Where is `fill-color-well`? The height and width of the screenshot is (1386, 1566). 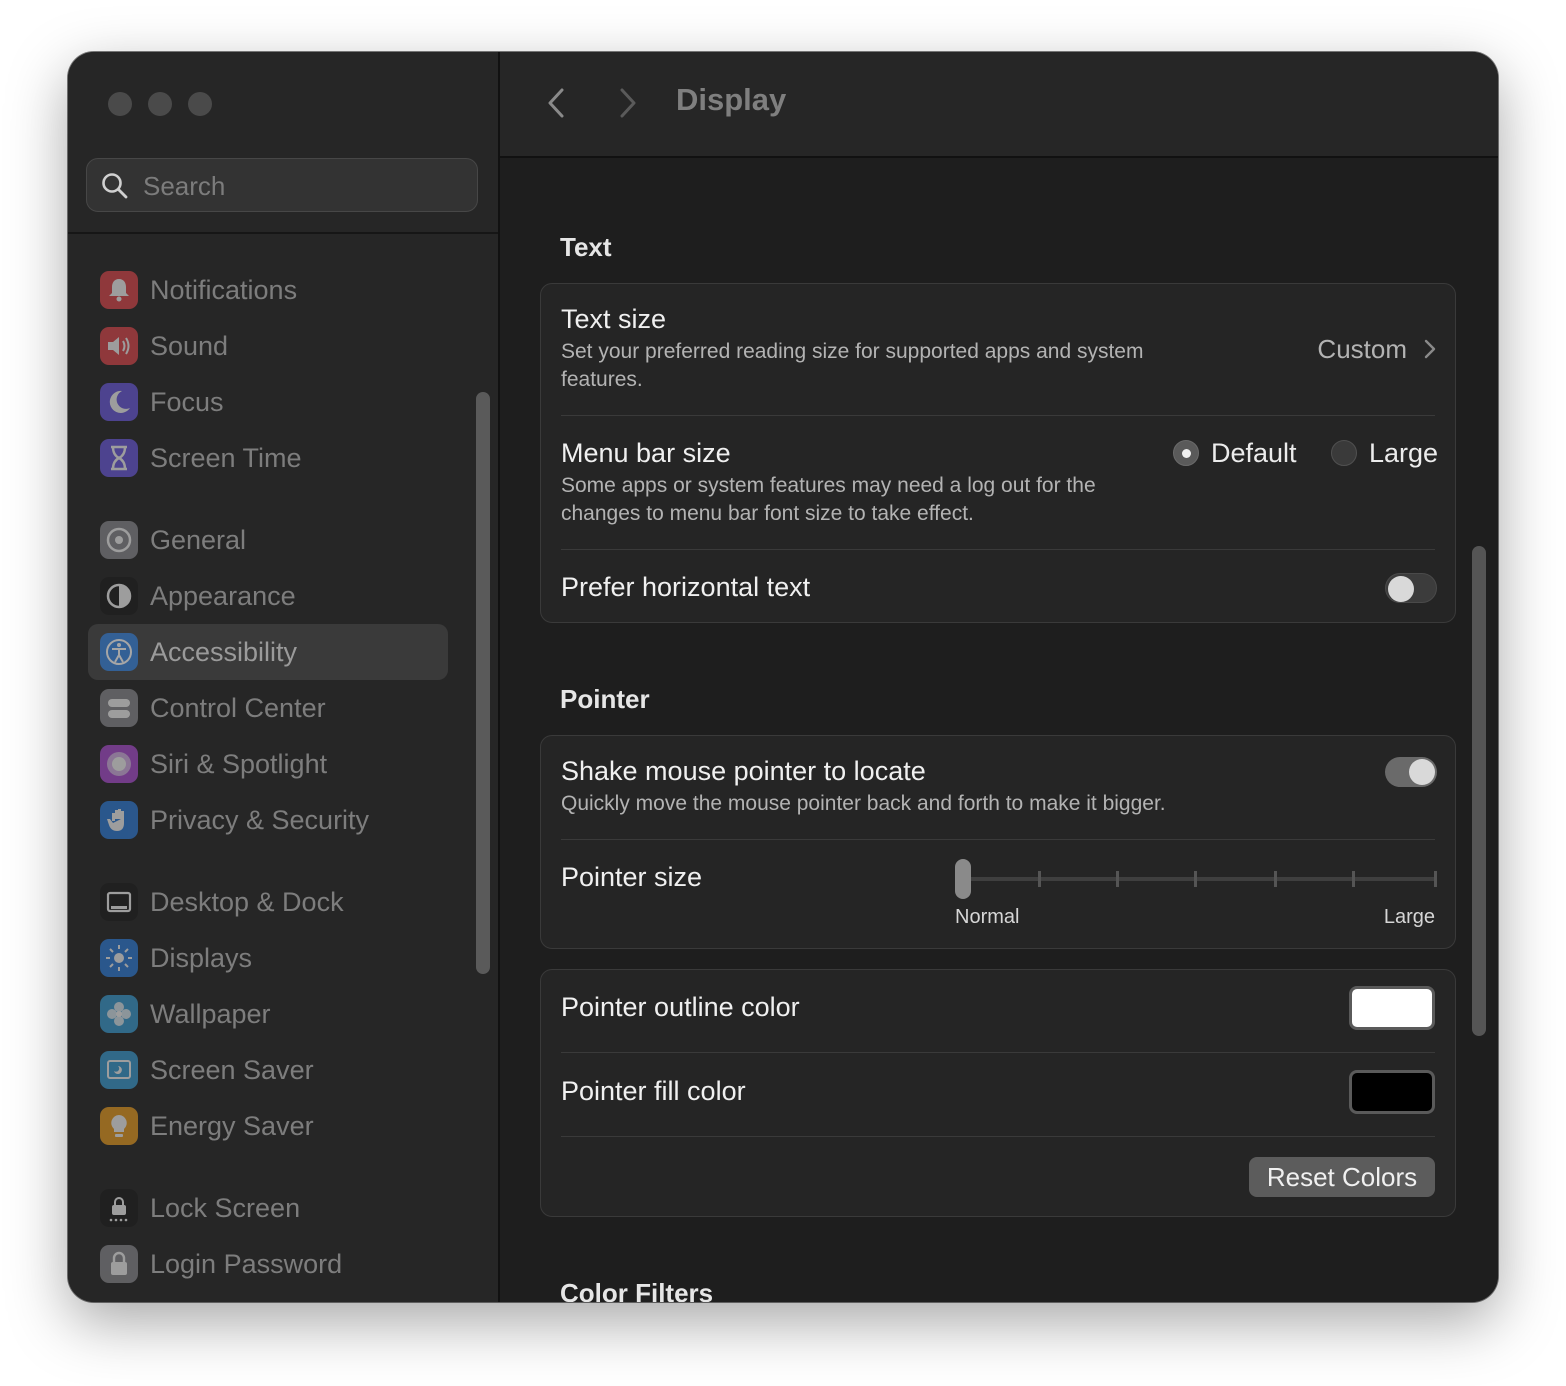 fill-color-well is located at coordinates (1392, 1092).